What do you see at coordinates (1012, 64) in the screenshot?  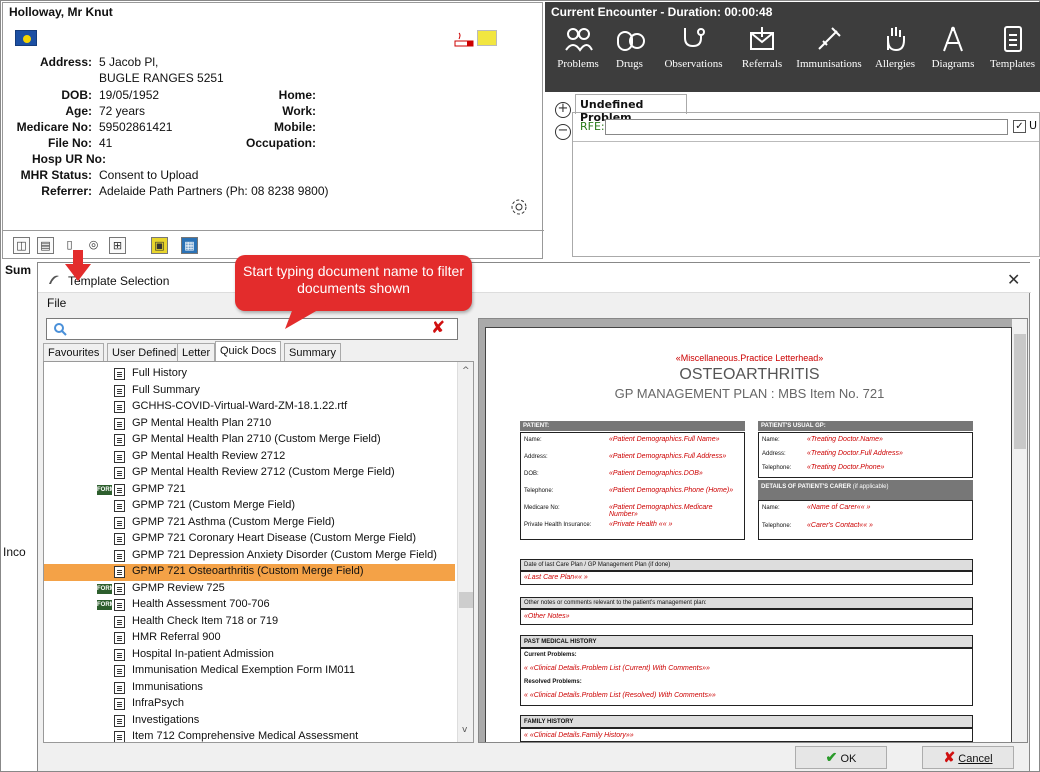 I see `templates-label: Templates` at bounding box center [1012, 64].